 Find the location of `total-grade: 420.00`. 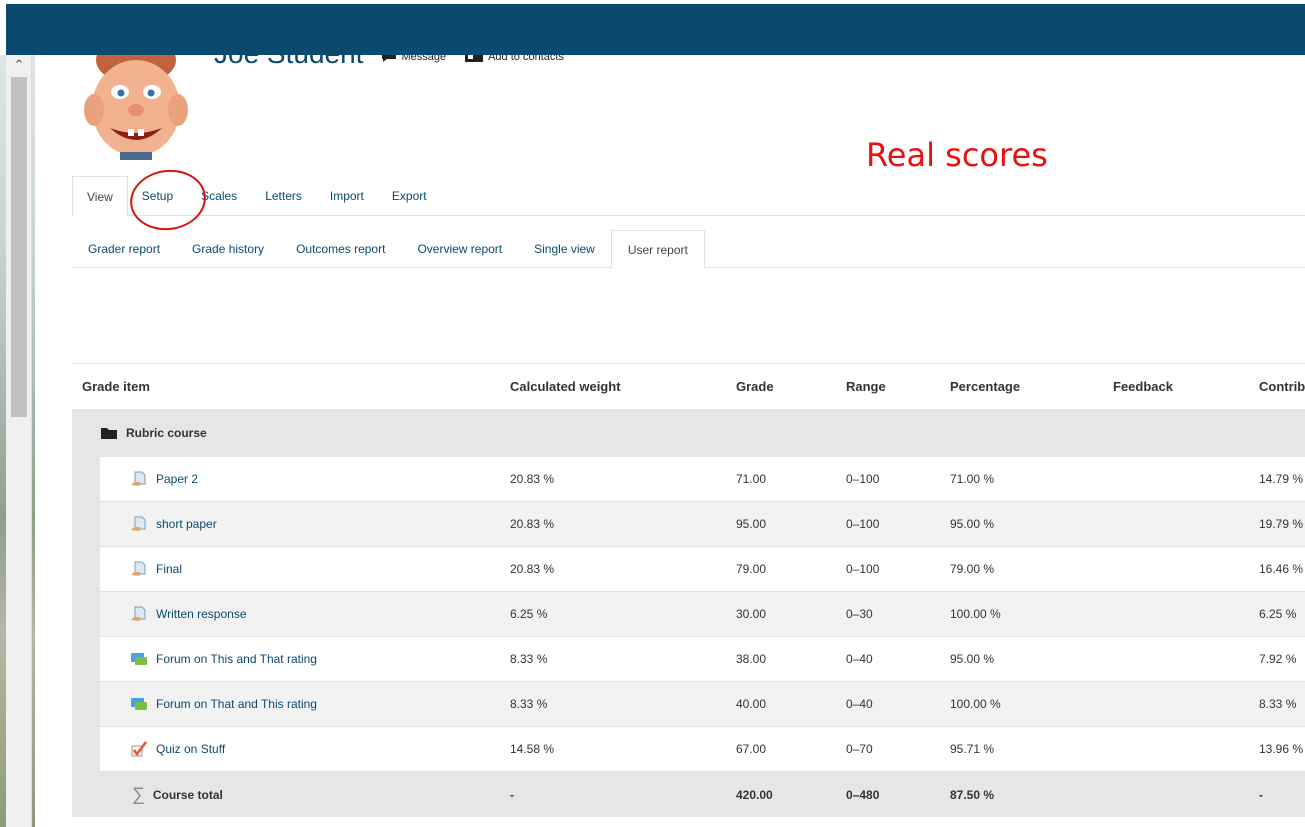

total-grade: 420.00 is located at coordinates (754, 794).